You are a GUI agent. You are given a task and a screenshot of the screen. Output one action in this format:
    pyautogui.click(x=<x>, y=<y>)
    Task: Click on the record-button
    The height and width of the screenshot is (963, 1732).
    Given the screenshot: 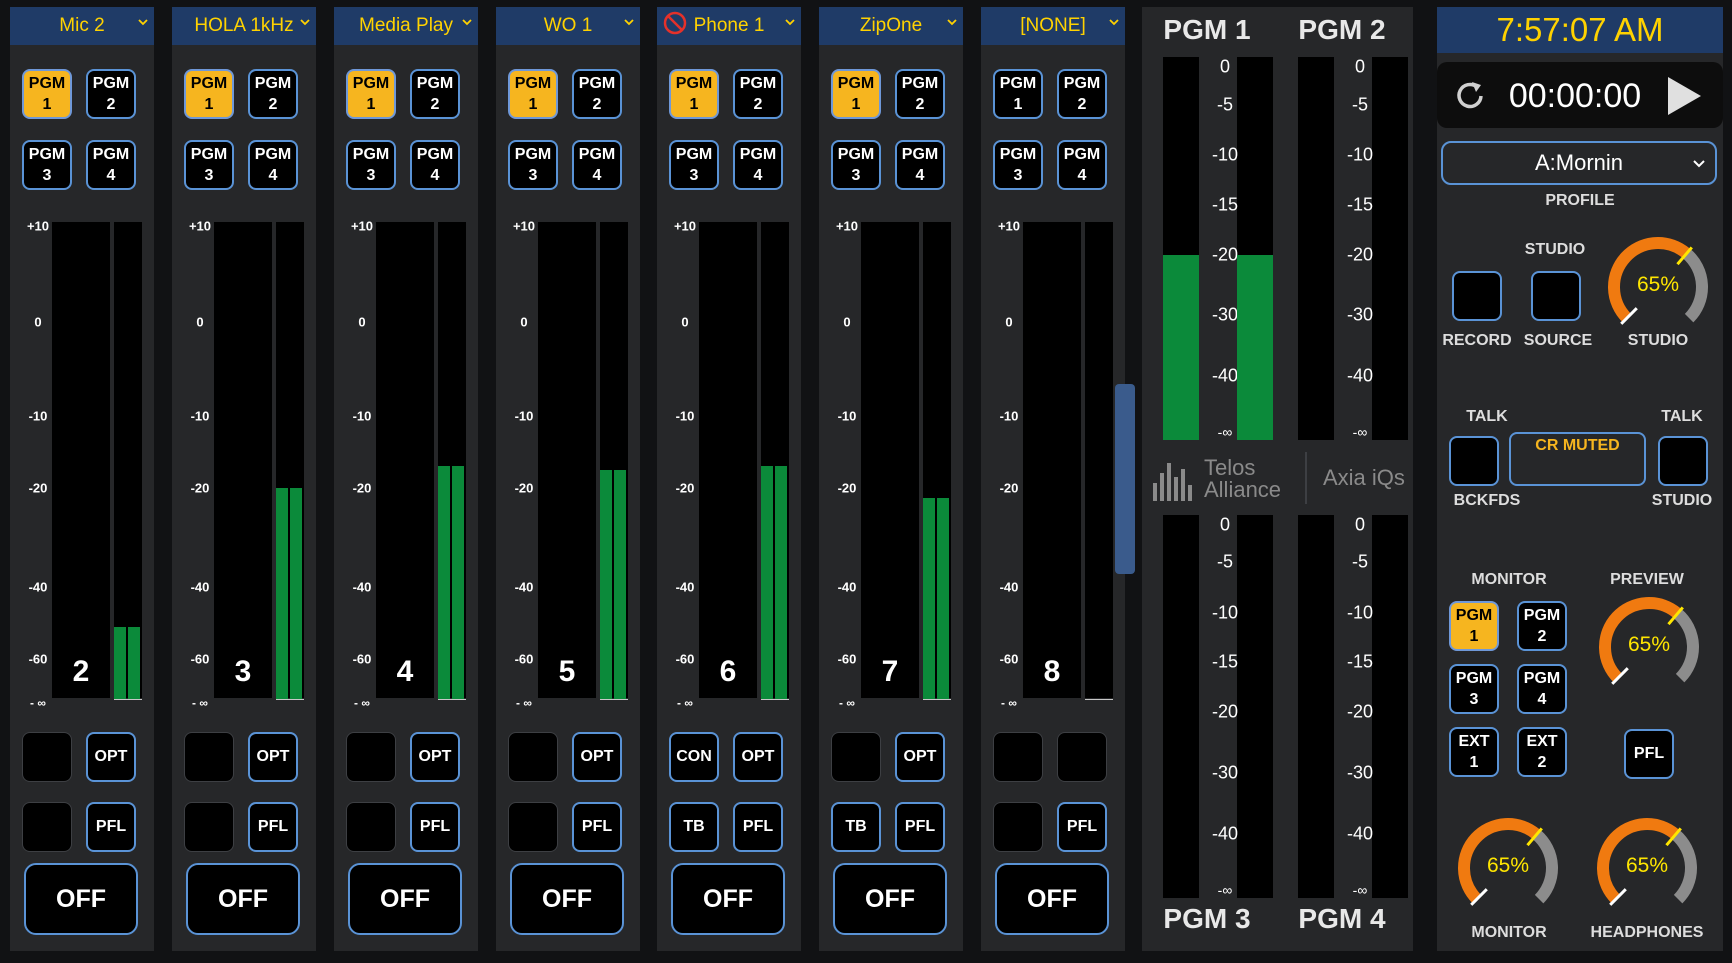 What is the action you would take?
    pyautogui.click(x=1477, y=296)
    